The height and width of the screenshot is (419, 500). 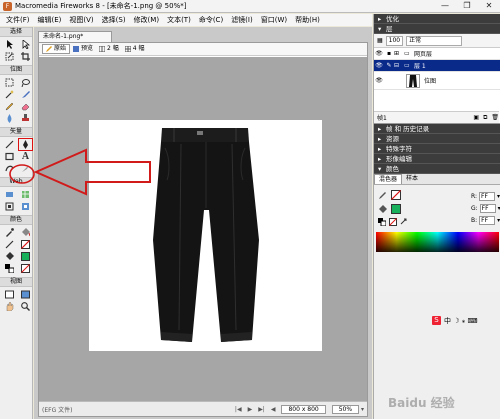 I want to click on b-input: FF, so click(x=487, y=220).